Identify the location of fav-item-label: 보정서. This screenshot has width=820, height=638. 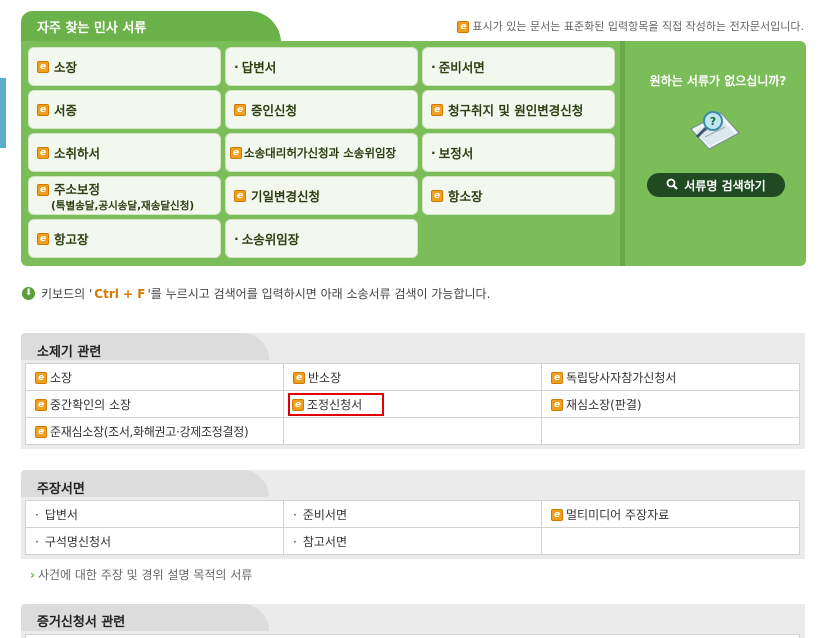
(456, 153).